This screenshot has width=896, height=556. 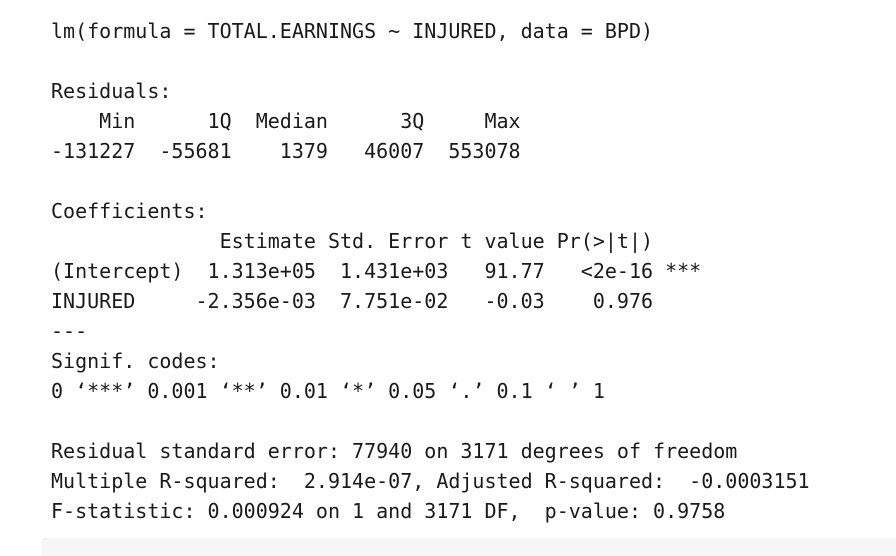 What do you see at coordinates (111, 91) in the screenshot?
I see `residuals-header: Residuals:` at bounding box center [111, 91].